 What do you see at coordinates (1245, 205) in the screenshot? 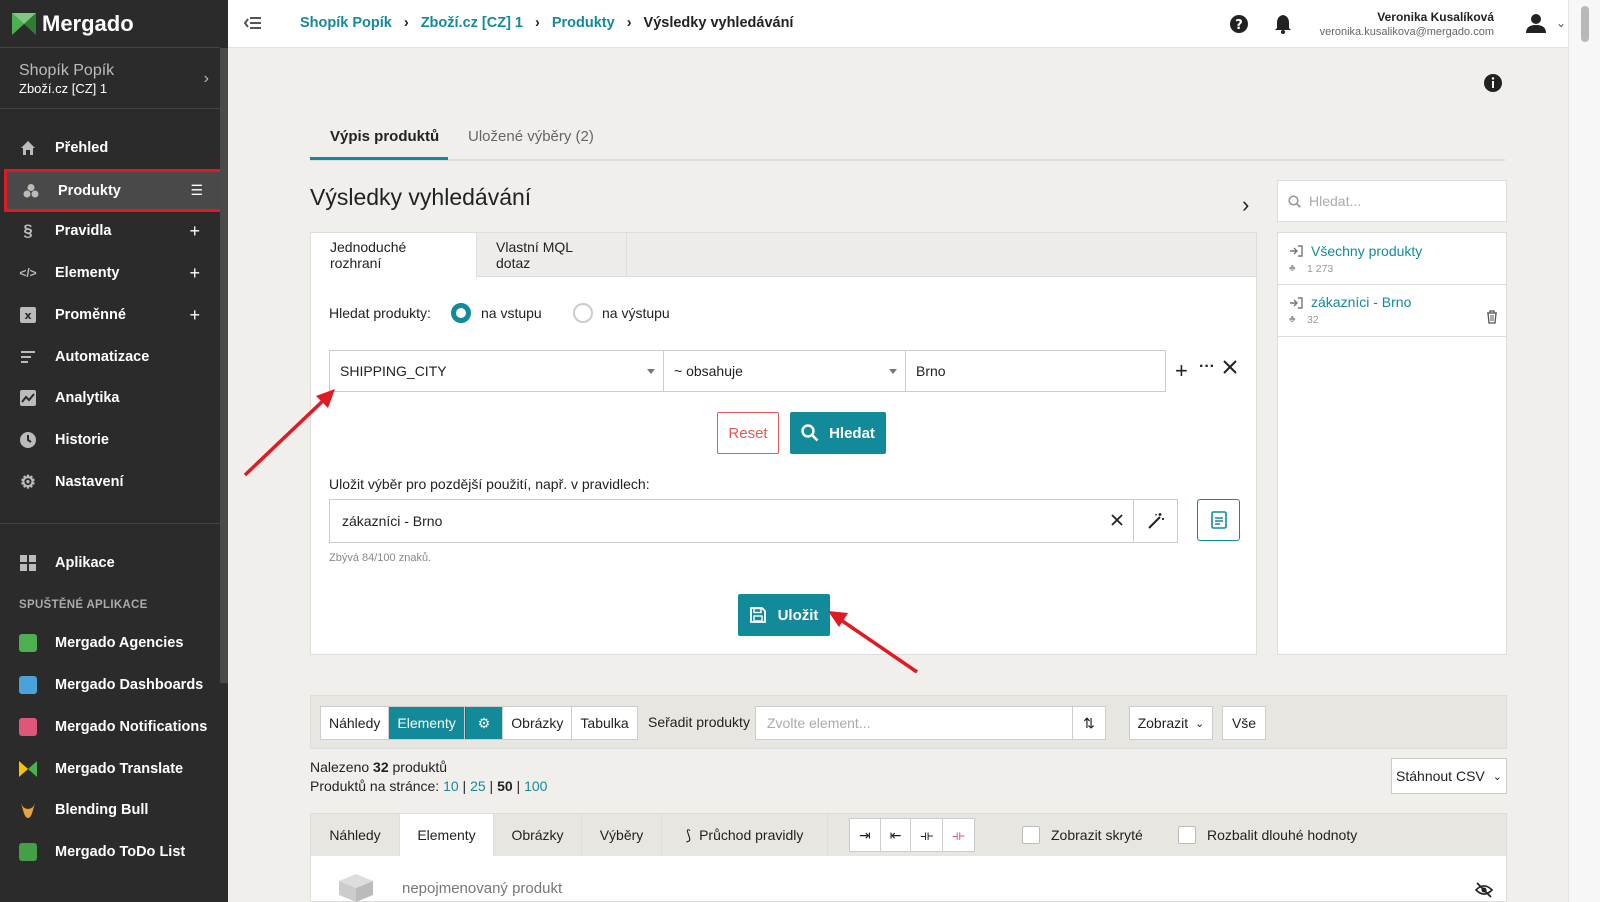
I see `chevron-right-icon: ›` at bounding box center [1245, 205].